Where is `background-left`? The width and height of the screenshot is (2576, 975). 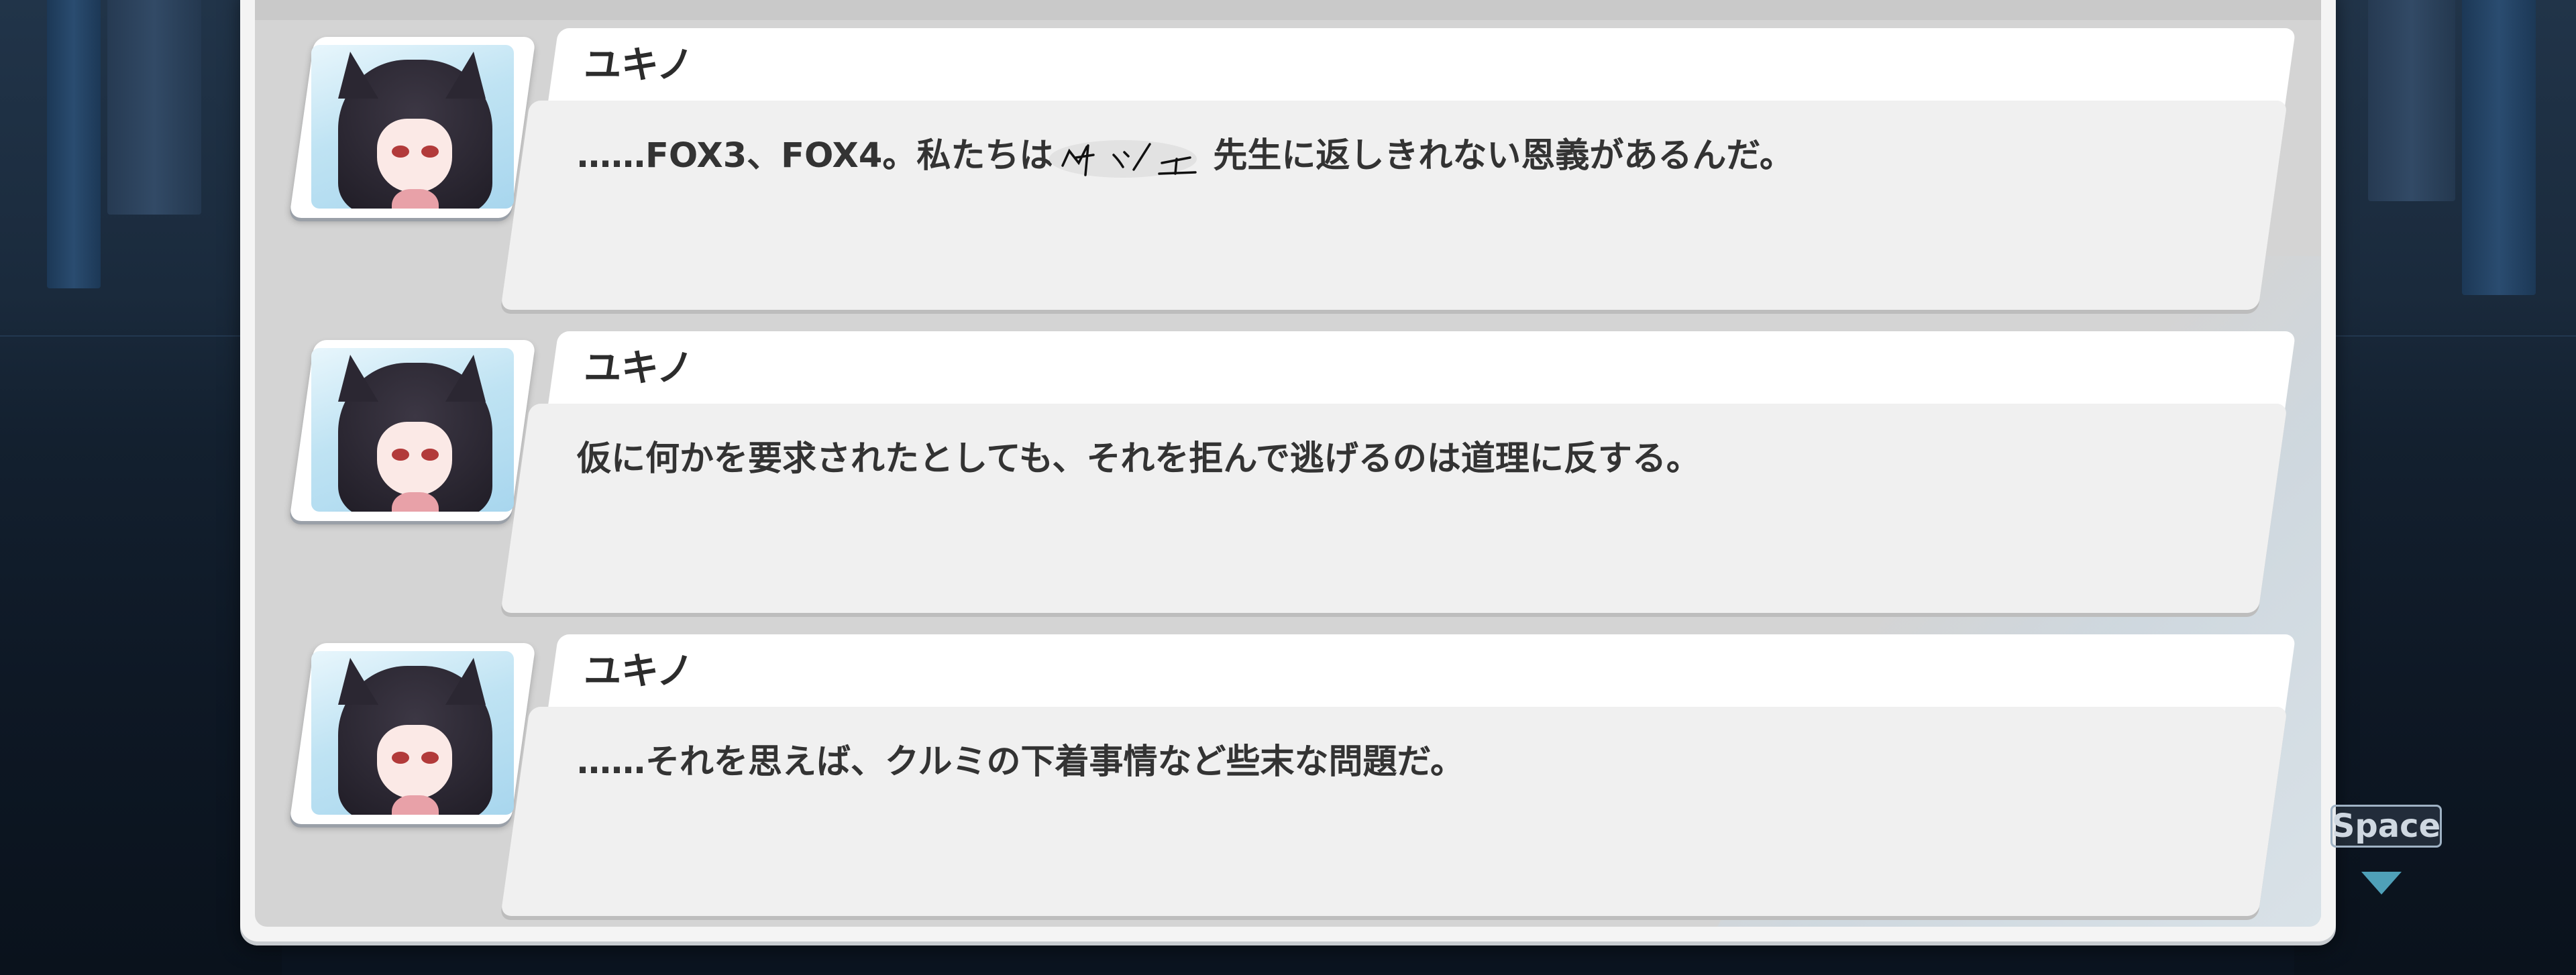
background-left is located at coordinates (141, 487).